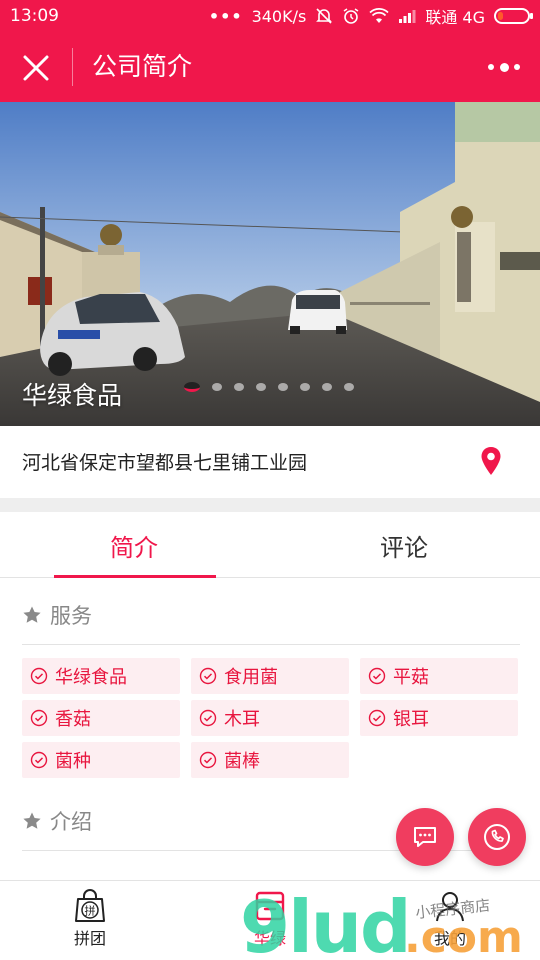 The image size is (540, 960). I want to click on introduction-title: 介绍, so click(71, 822).